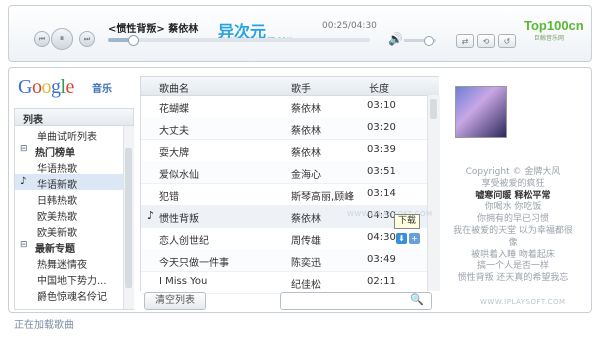 This screenshot has height=339, width=600. Describe the element at coordinates (284, 194) in the screenshot. I see `table-row: 犯错 斯琴高丽,顾峰 03:14` at that location.